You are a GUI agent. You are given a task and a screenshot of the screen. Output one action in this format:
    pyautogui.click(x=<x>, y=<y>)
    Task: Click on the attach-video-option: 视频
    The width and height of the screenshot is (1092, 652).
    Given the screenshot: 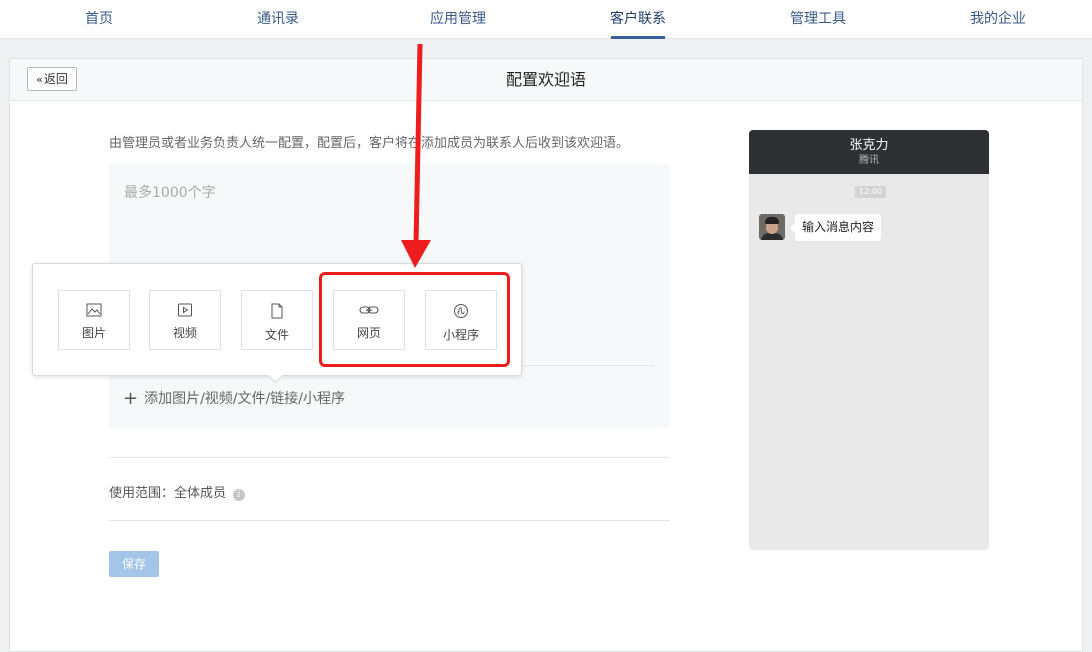 What is the action you would take?
    pyautogui.click(x=185, y=320)
    